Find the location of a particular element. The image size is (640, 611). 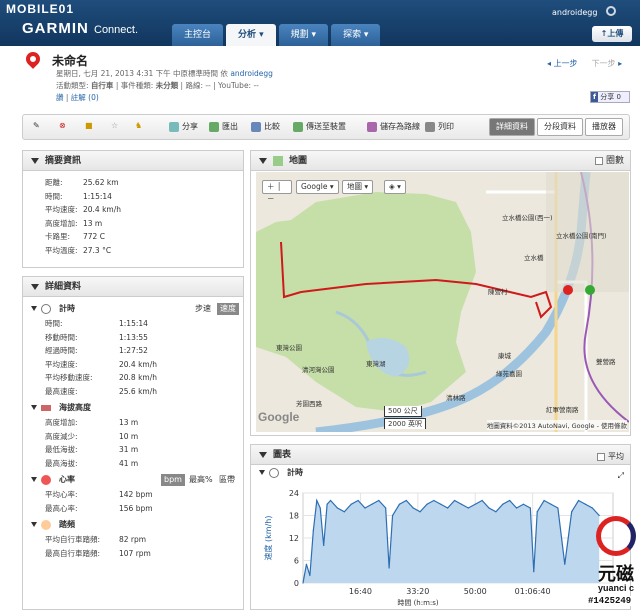

mobile01-logo: MOBILE01 is located at coordinates (40, 9).